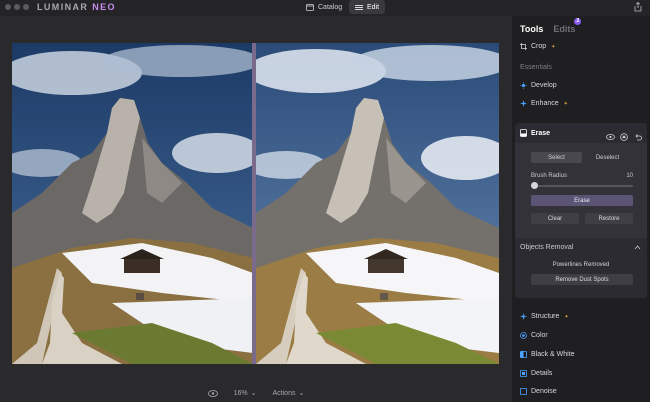  I want to click on canvas-bottom-bar: 16% ⌄ Actions ⌄, so click(256, 393).